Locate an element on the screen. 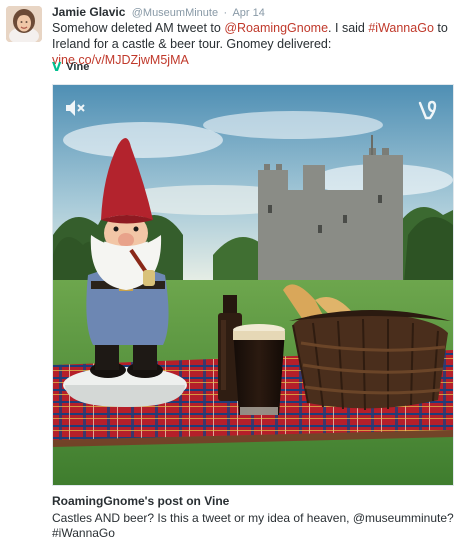 The width and height of the screenshot is (460, 546). tweet-text-part: Somehow deleted AM tweet to is located at coordinates (138, 28).